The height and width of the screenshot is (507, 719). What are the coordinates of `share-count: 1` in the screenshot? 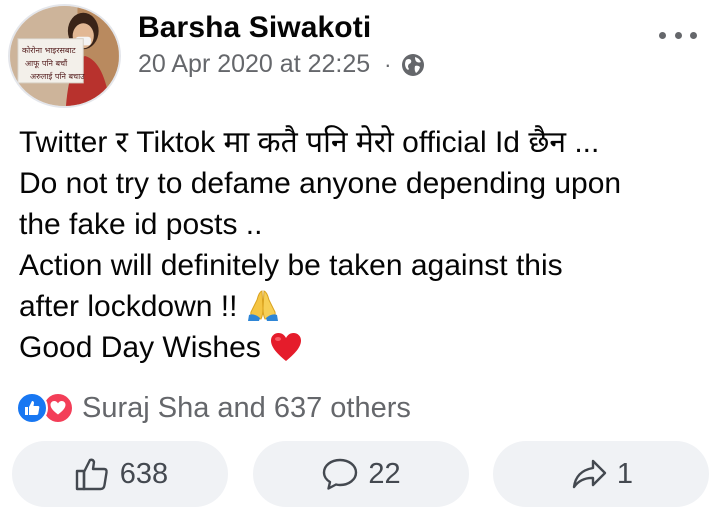 It's located at (625, 473).